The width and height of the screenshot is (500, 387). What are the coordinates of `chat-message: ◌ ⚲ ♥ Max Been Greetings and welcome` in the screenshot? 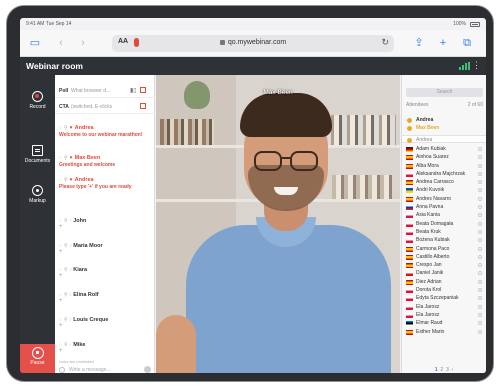 It's located at (105, 162).